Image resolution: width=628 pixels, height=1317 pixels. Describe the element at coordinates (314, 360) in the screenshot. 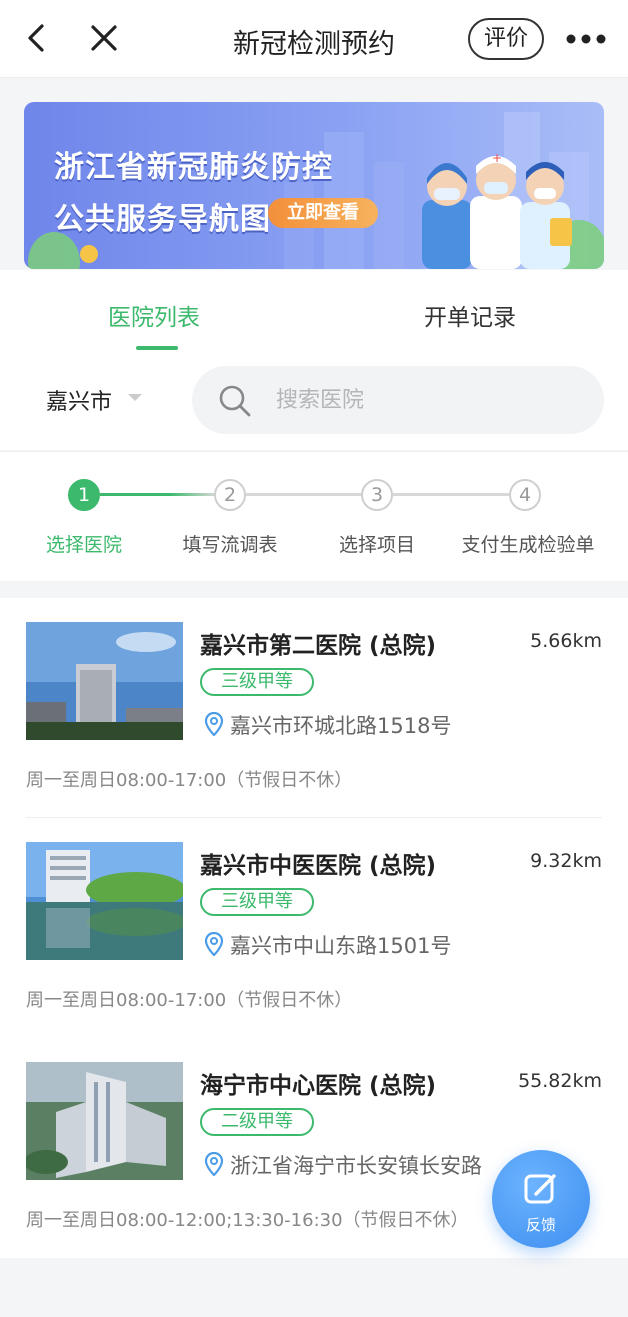

I see `filter-panel: 医院列表 开单记录 嘉兴市` at that location.